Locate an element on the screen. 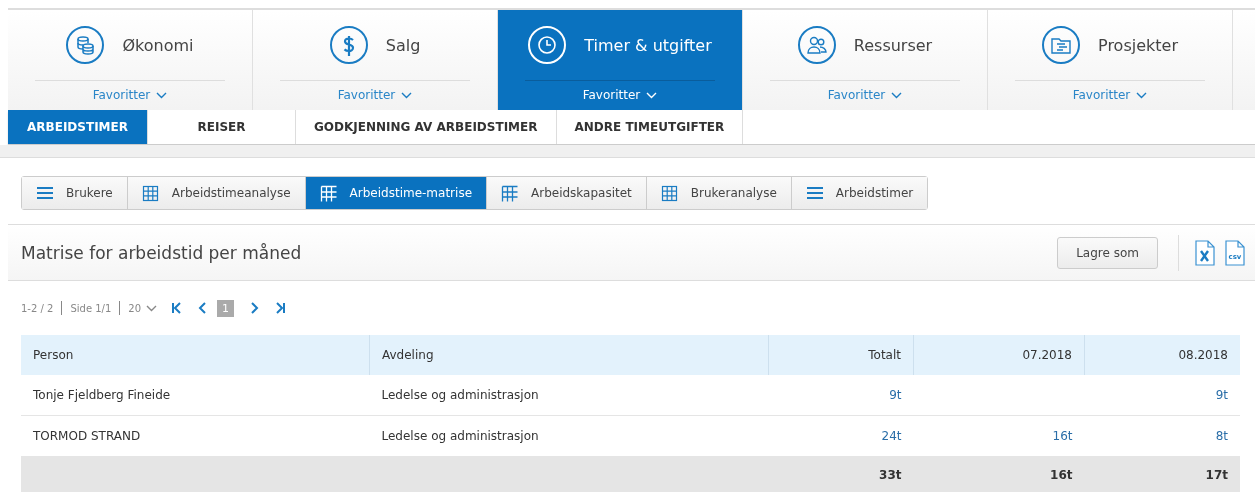  column-header: Person is located at coordinates (195, 355).